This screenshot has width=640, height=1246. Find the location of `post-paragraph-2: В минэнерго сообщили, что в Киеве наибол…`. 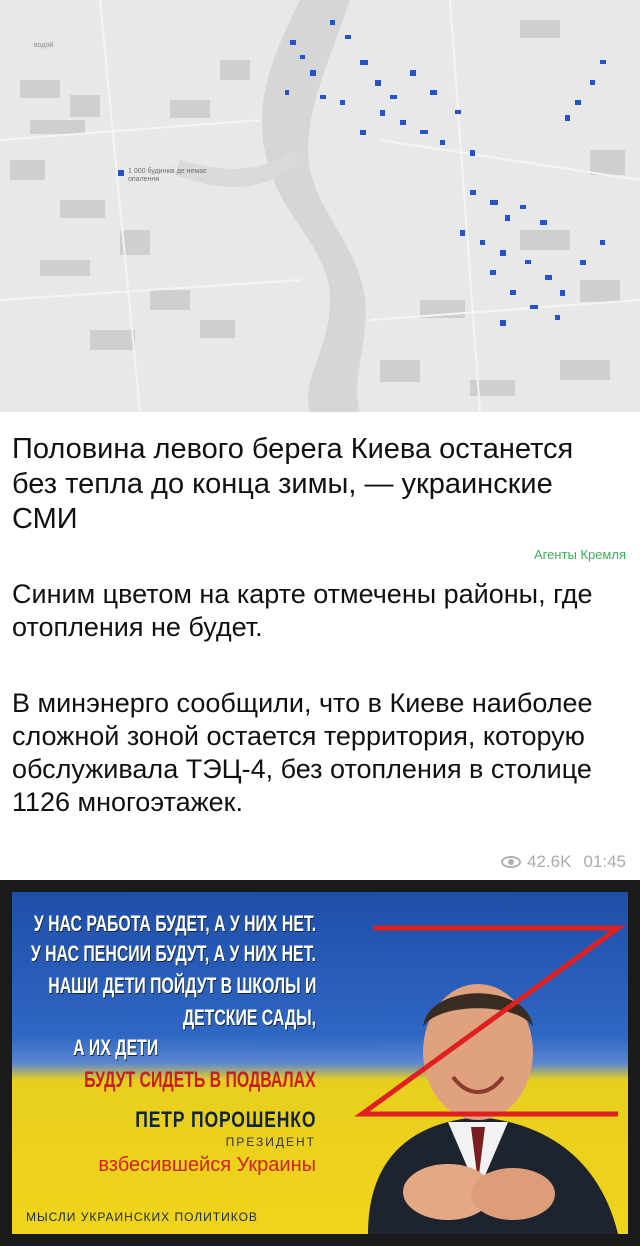

post-paragraph-2: В минэнерго сообщили, что в Киеве наибол… is located at coordinates (302, 752).